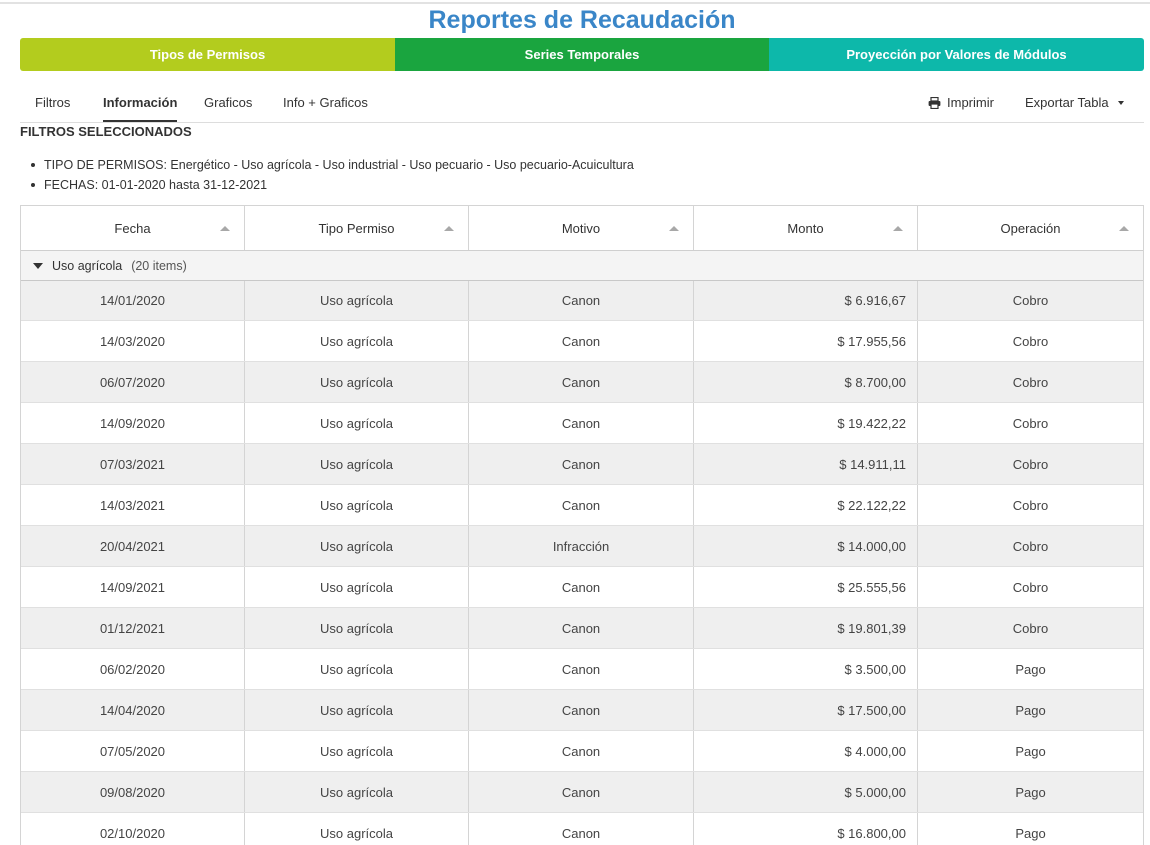  Describe the element at coordinates (133, 829) in the screenshot. I see `cell-fecha: 02/10/2020` at that location.